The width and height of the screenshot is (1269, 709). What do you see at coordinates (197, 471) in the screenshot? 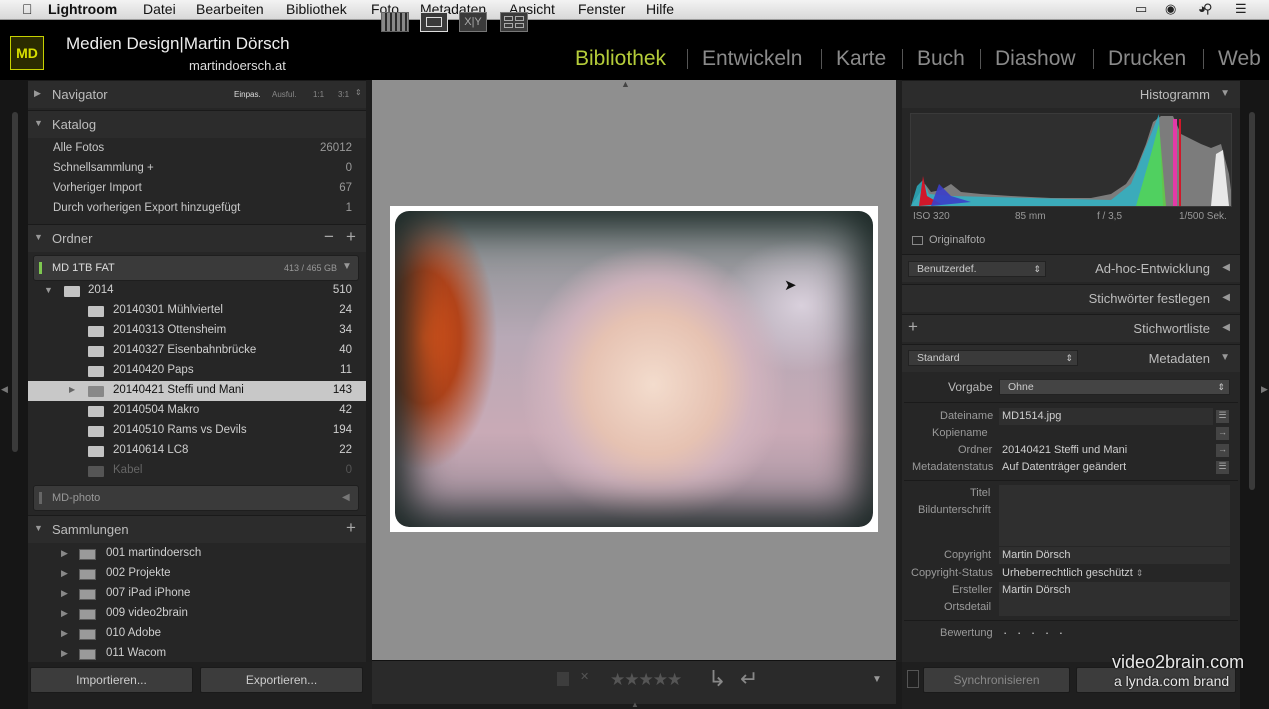
I see `folder-item-missing: Kabel 0` at bounding box center [197, 471].